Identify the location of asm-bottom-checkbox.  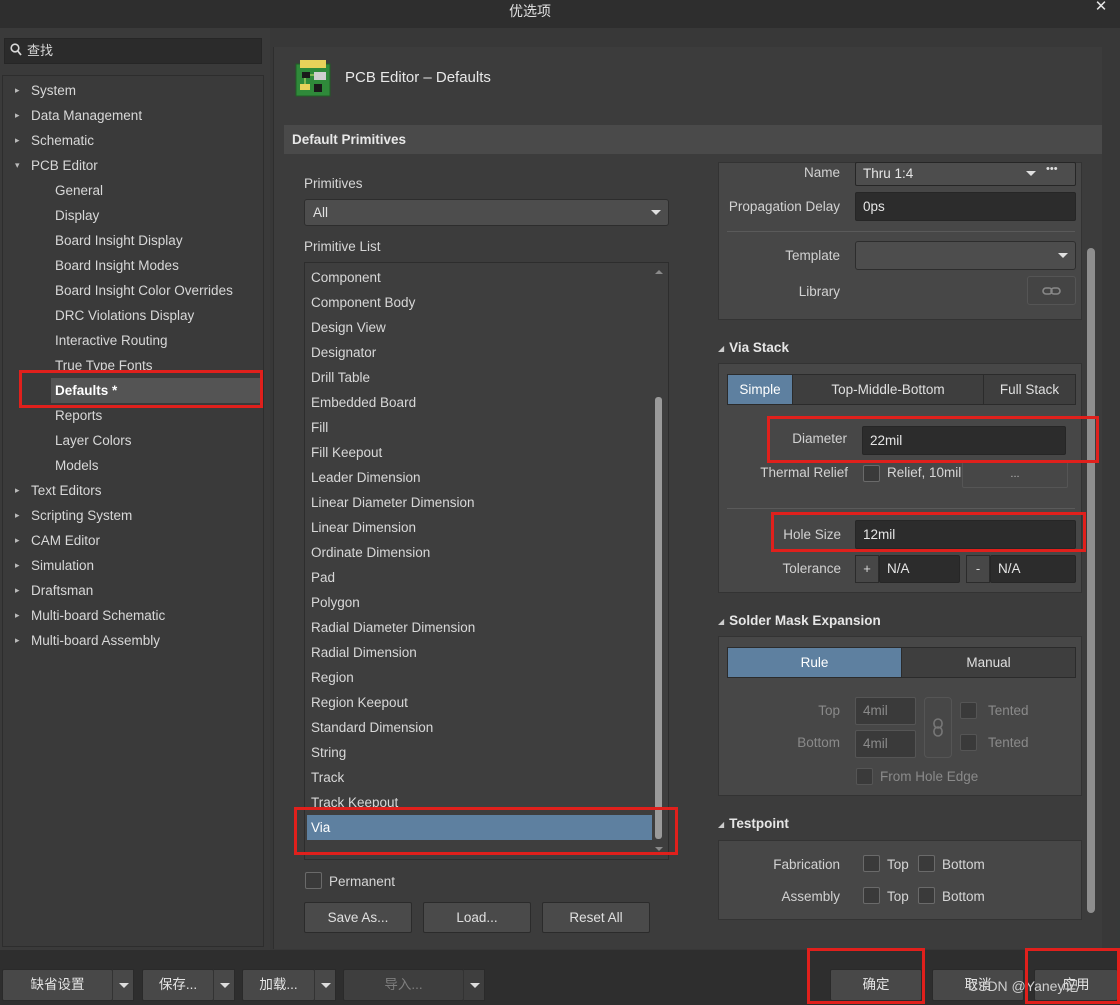
(926, 895).